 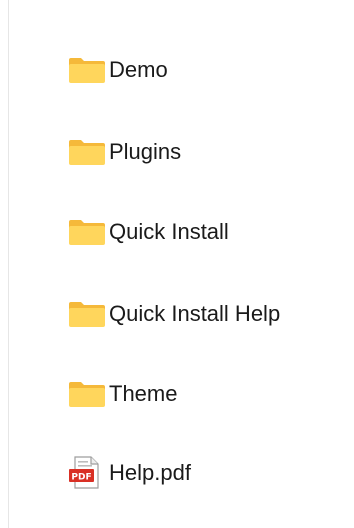 I want to click on item-label: Theme, so click(x=143, y=393).